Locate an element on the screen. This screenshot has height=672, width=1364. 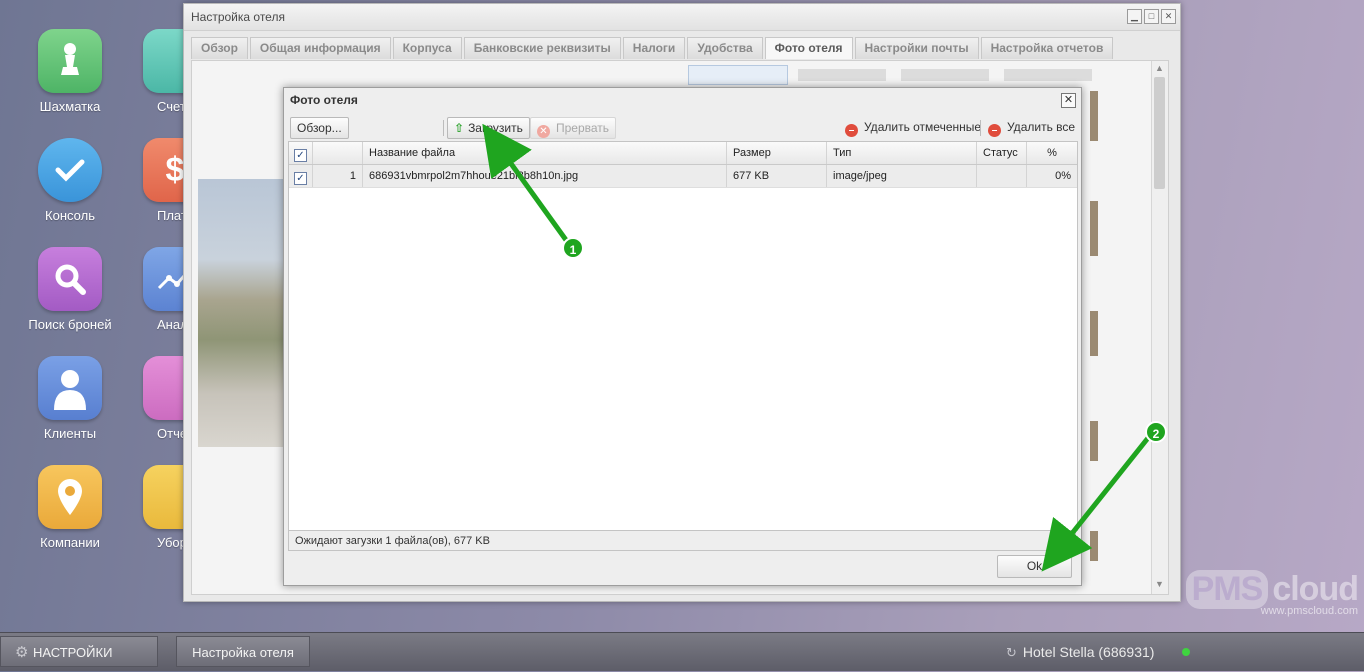
column-header-status: Статус is located at coordinates (1002, 153).